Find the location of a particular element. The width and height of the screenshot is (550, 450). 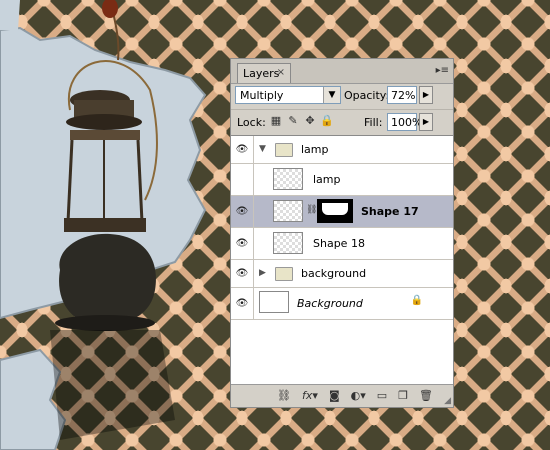

new-group-icon: ▭ is located at coordinates (382, 396).